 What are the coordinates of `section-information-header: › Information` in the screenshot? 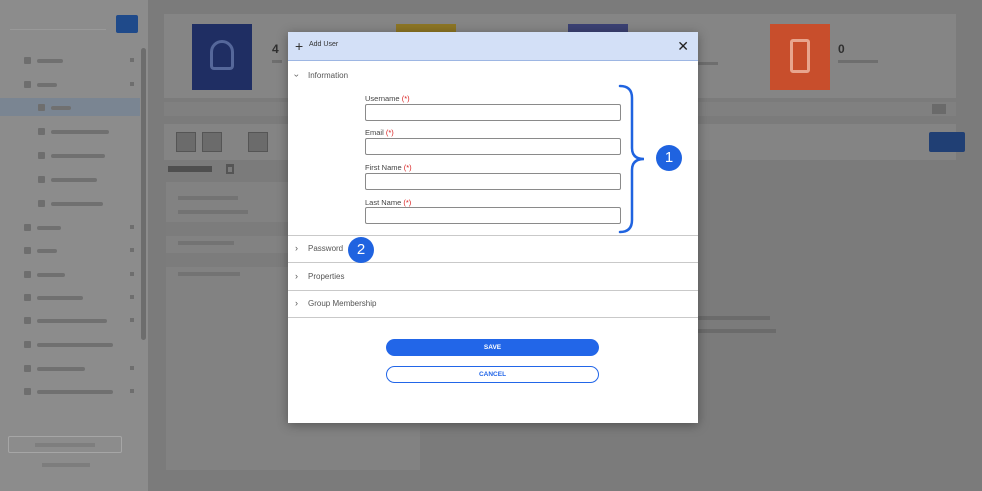 It's located at (493, 76).